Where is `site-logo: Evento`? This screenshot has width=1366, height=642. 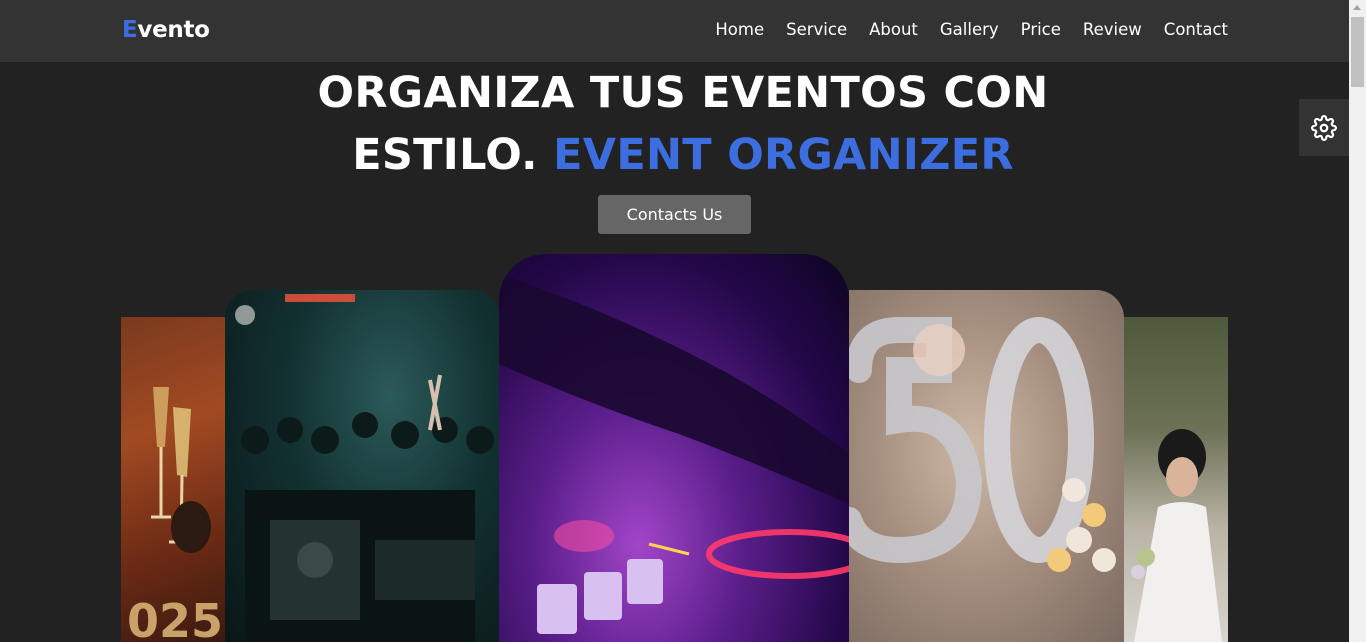 site-logo: Evento is located at coordinates (166, 30).